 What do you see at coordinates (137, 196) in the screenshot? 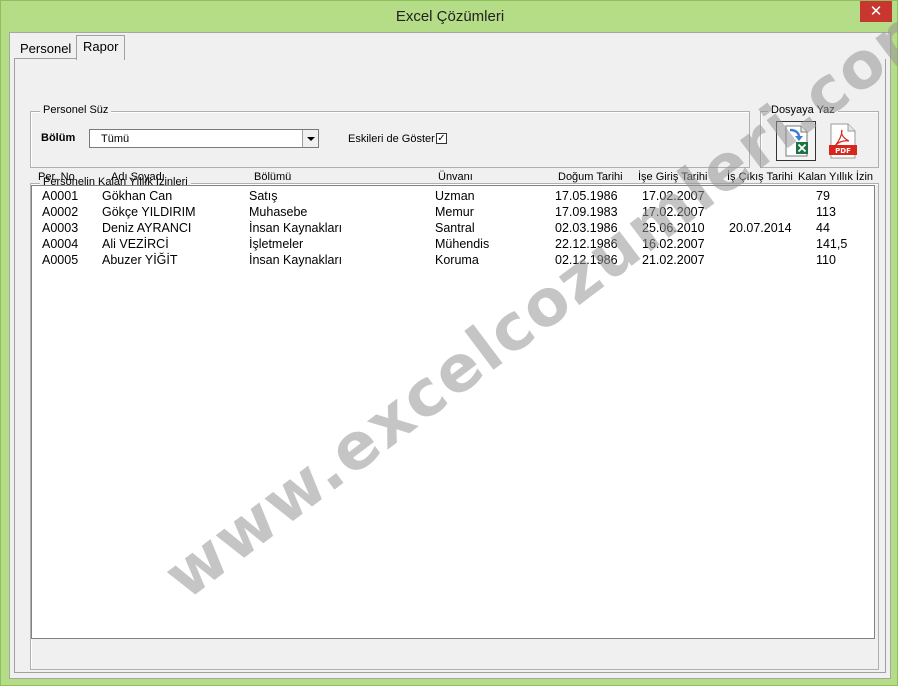
I see `cell-name: Gökhan Can` at bounding box center [137, 196].